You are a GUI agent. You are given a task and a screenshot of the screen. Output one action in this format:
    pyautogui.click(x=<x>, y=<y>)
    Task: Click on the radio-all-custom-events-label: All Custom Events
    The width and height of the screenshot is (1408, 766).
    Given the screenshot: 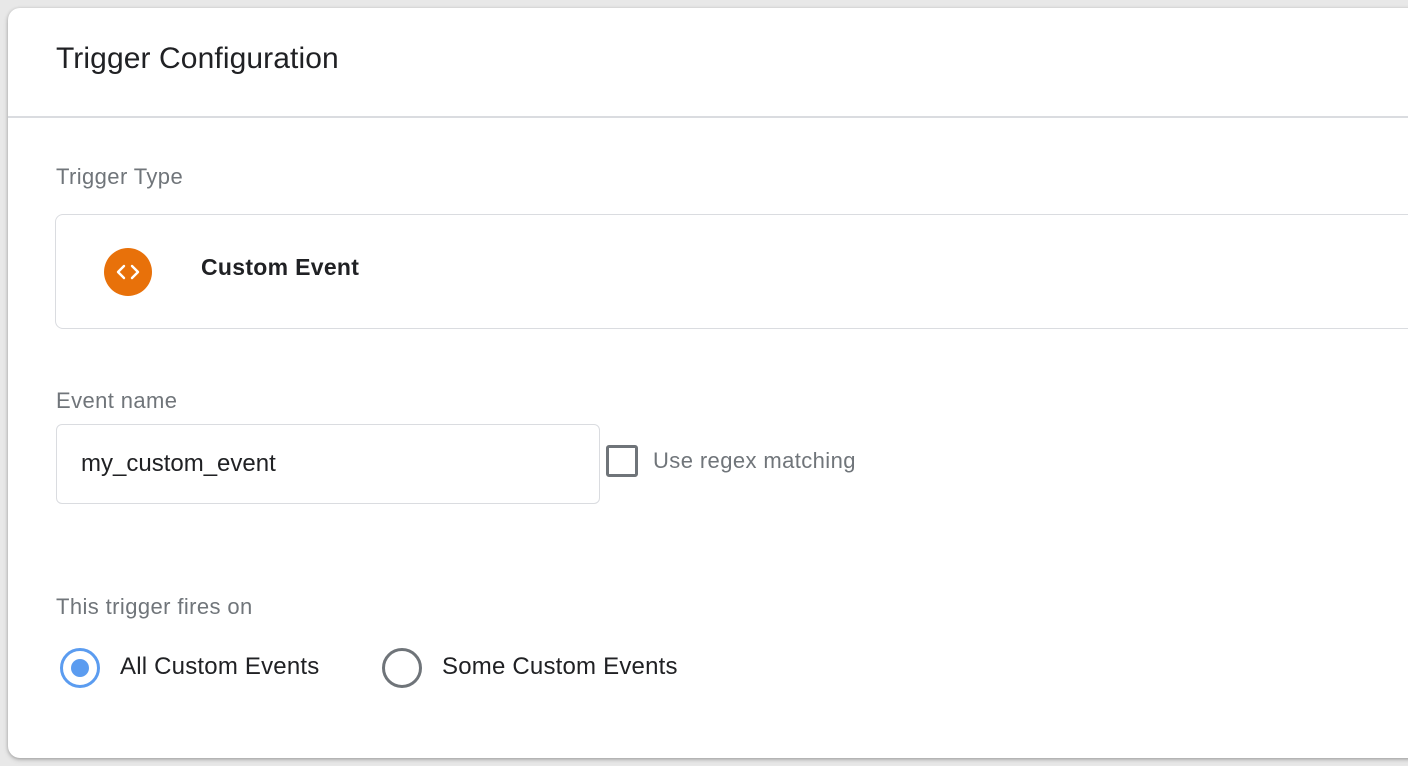 What is the action you would take?
    pyautogui.click(x=219, y=667)
    